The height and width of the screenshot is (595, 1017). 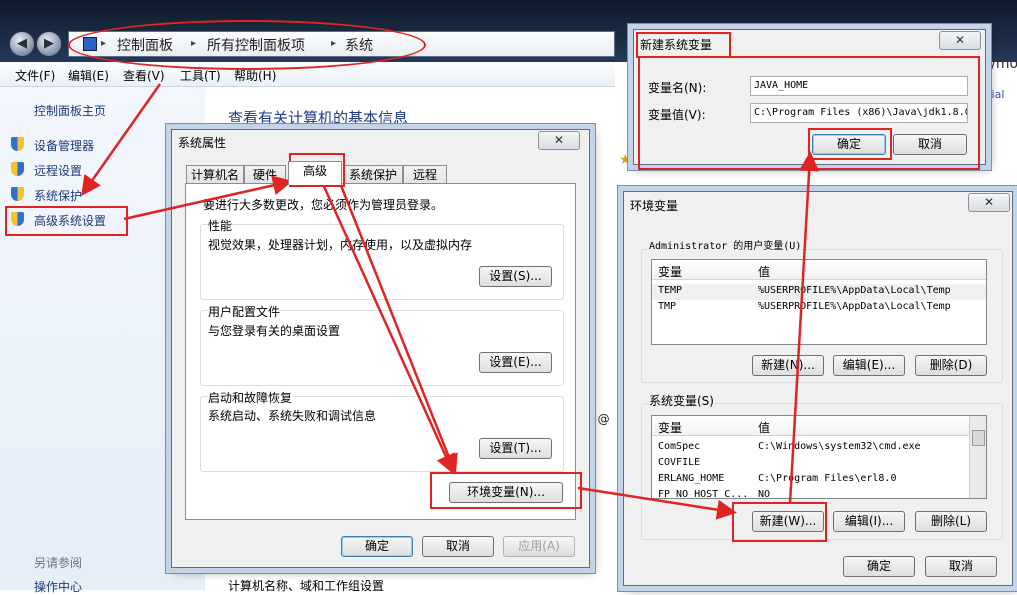 What do you see at coordinates (315, 173) in the screenshot?
I see `tab-advanced: 高级` at bounding box center [315, 173].